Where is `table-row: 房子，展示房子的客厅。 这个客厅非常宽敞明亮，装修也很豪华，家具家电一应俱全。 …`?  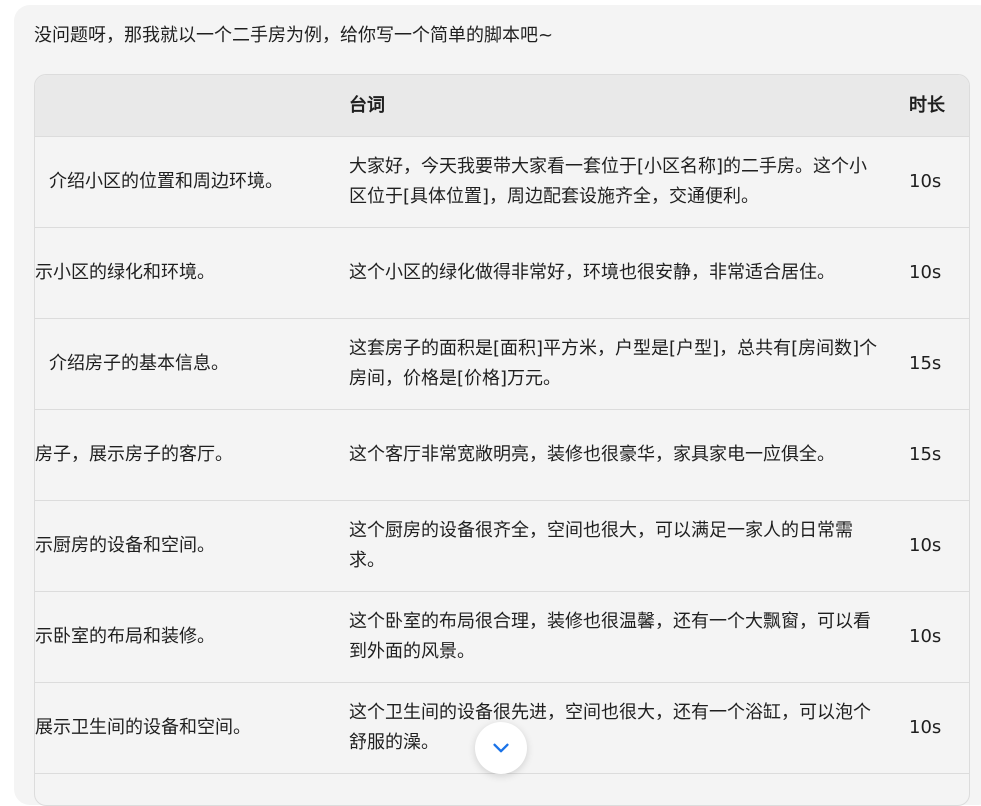
table-row: 房子，展示房子的客厅。 这个客厅非常宽敞明亮，装修也很豪华，家具家电一应俱全。 … is located at coordinates (502, 455).